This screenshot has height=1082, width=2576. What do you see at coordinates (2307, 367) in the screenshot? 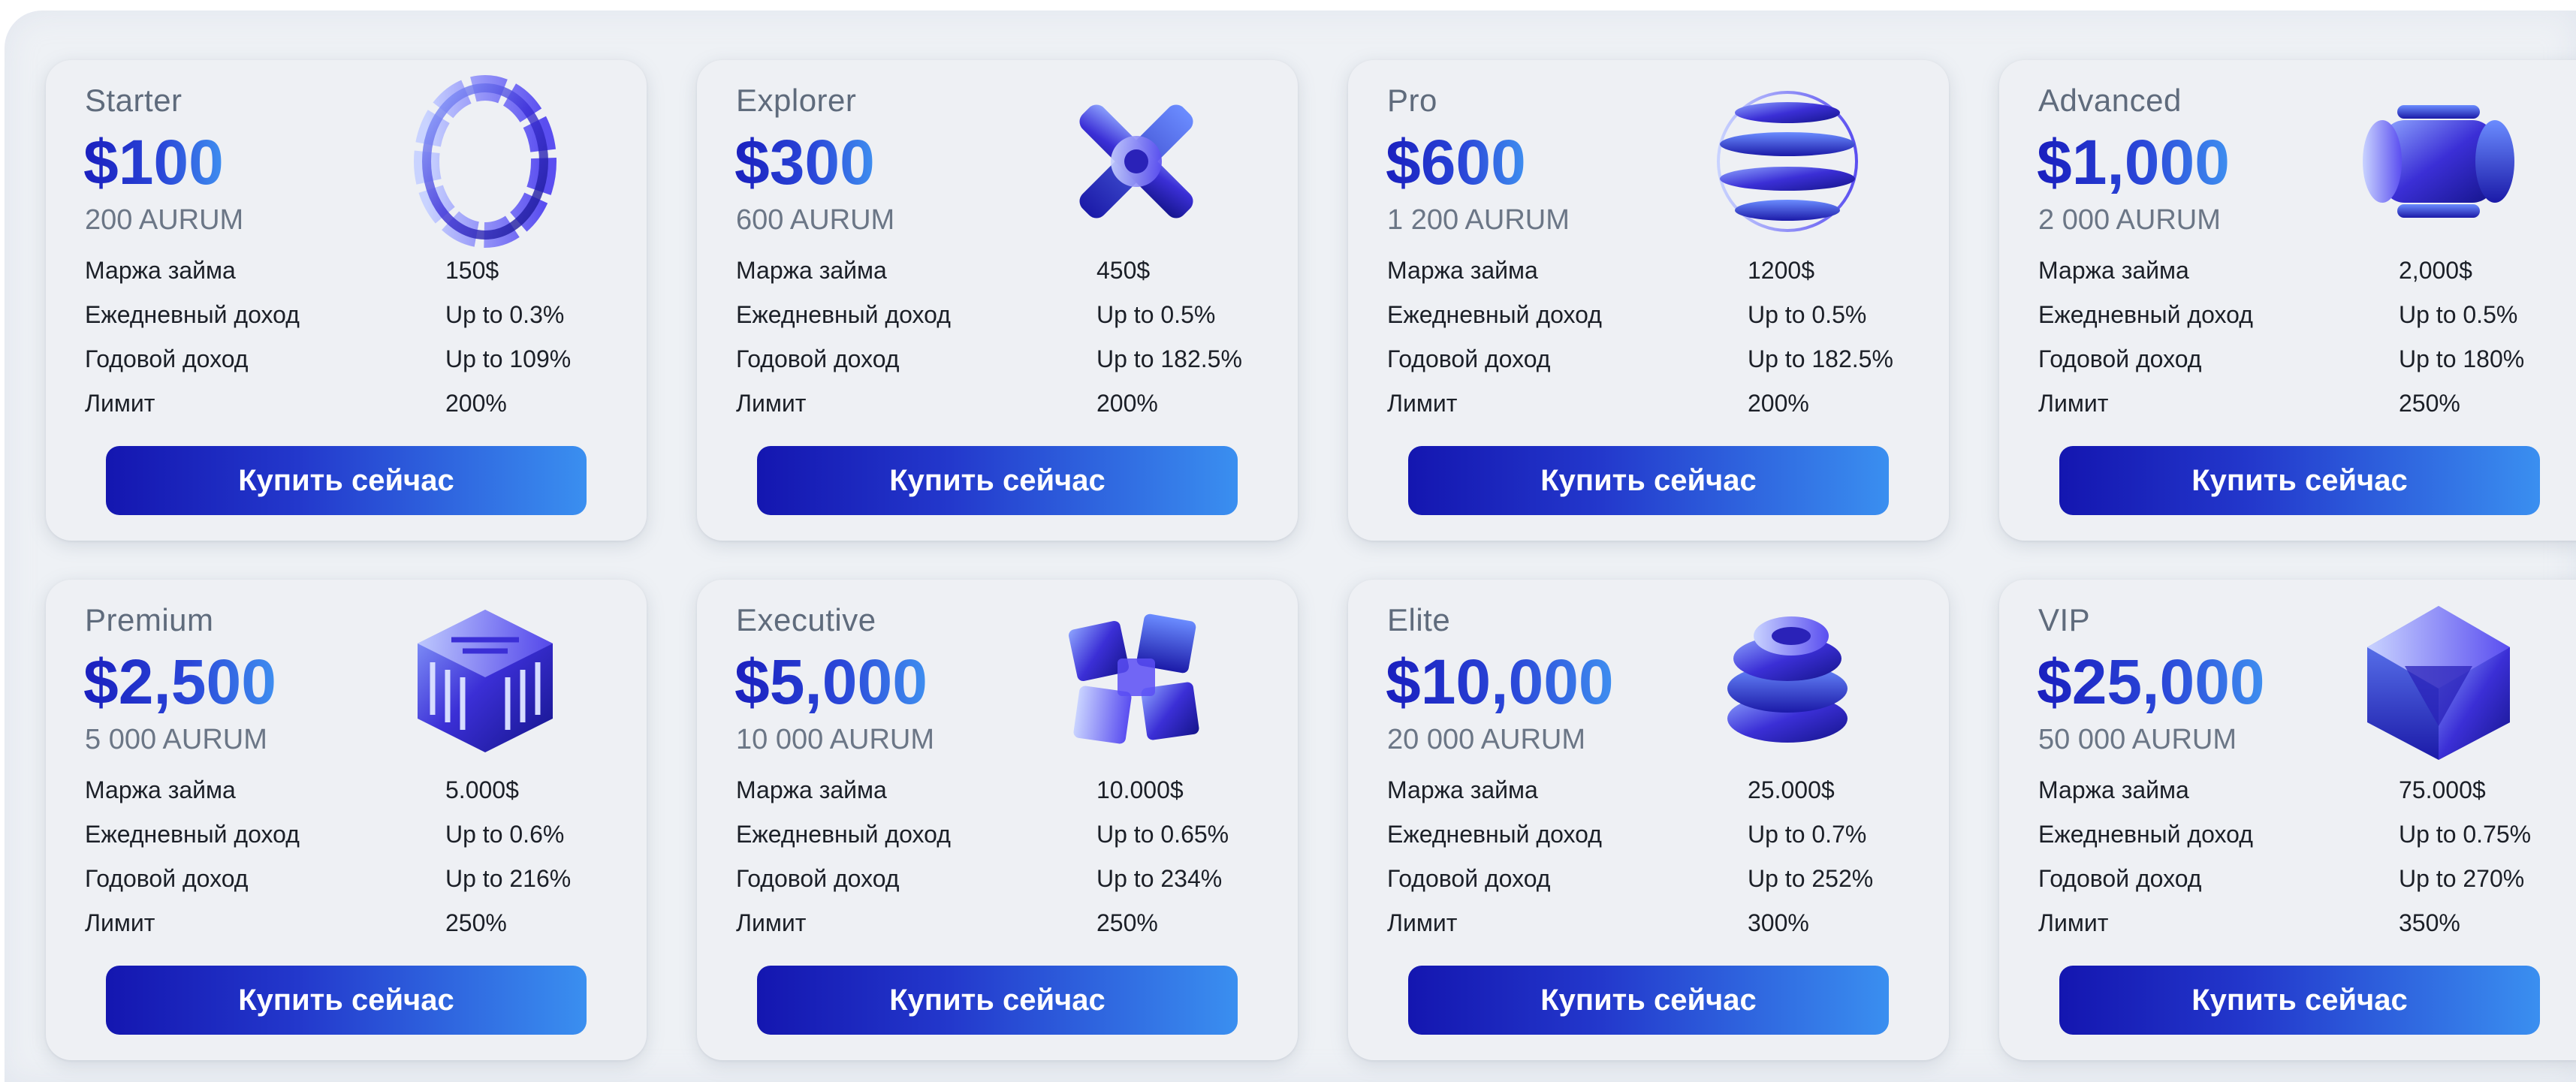
I see `plan-row: Годовой доход Up to 180%` at bounding box center [2307, 367].